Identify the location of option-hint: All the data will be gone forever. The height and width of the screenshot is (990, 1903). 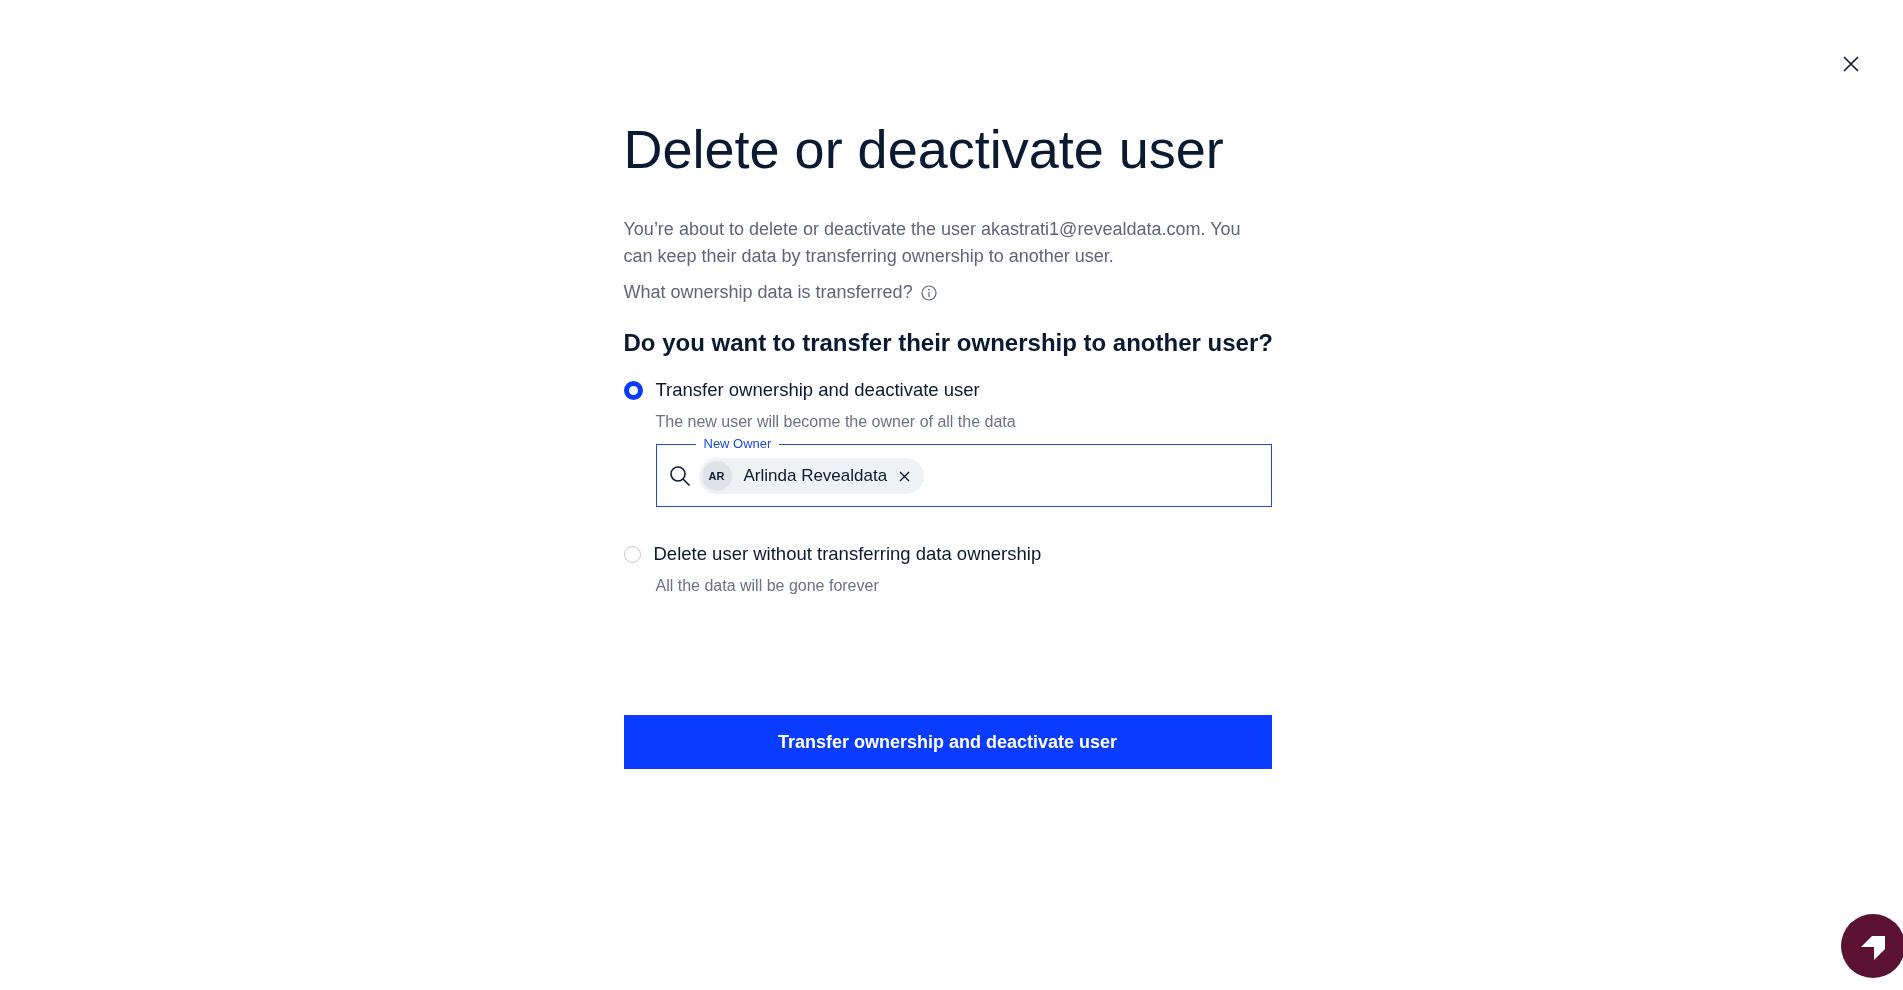
(767, 586).